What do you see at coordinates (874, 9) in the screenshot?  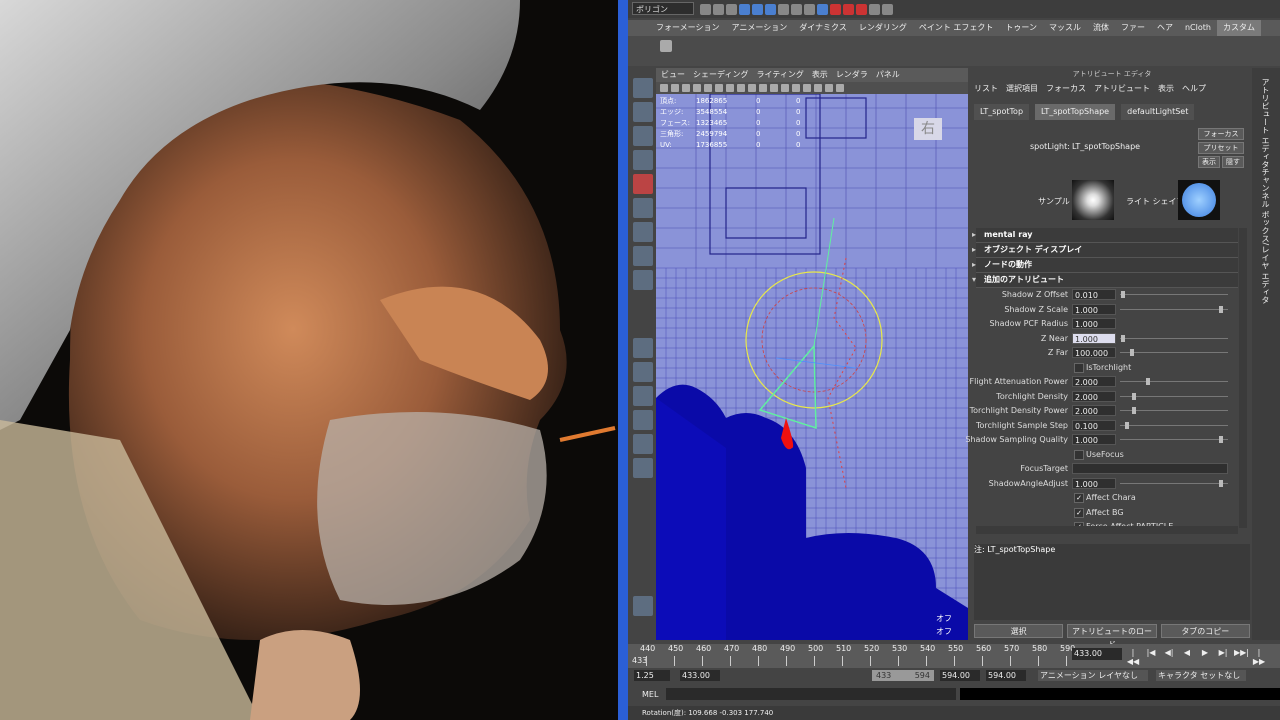 I see `input-line-icon` at bounding box center [874, 9].